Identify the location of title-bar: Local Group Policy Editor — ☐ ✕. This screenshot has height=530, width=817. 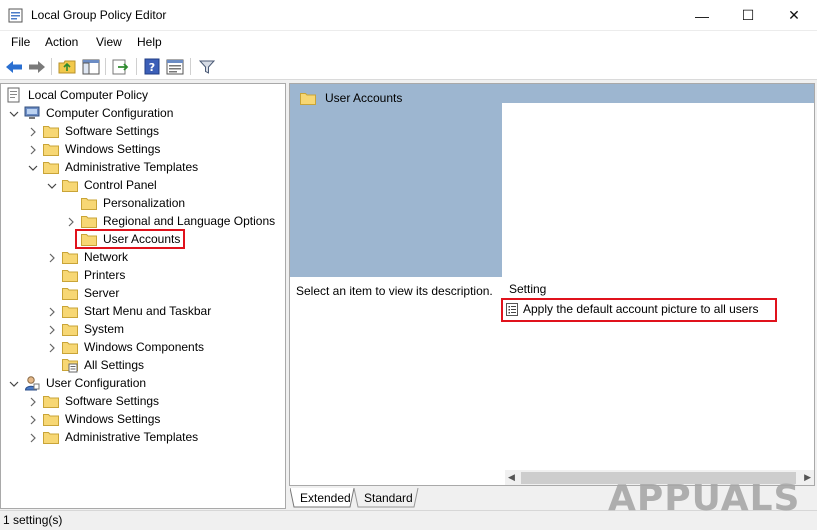
(408, 15).